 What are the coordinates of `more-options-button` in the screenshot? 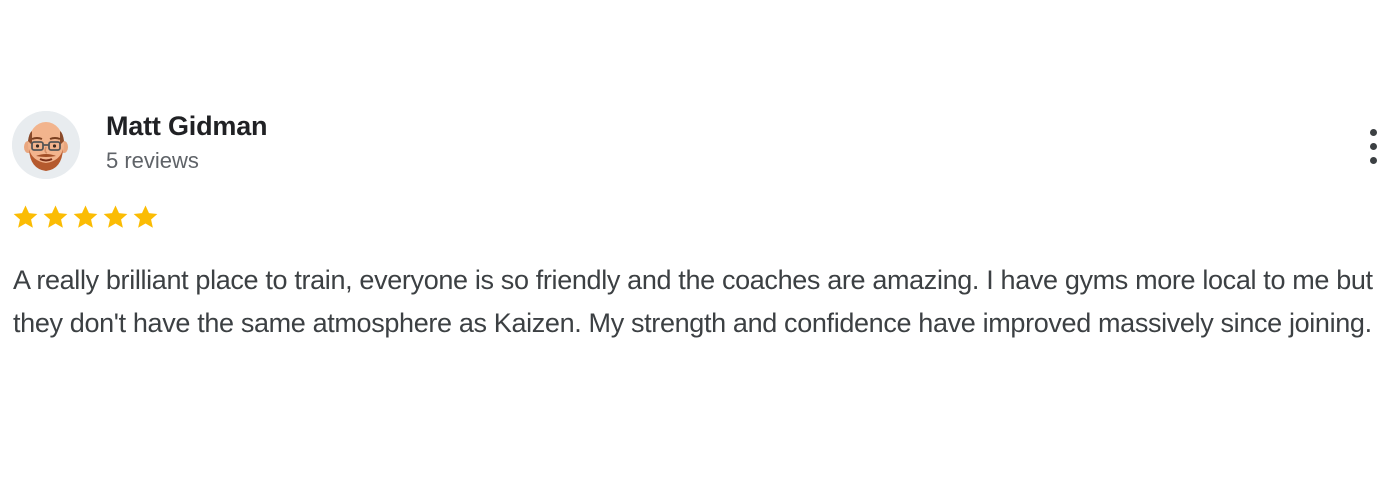 It's located at (1374, 146).